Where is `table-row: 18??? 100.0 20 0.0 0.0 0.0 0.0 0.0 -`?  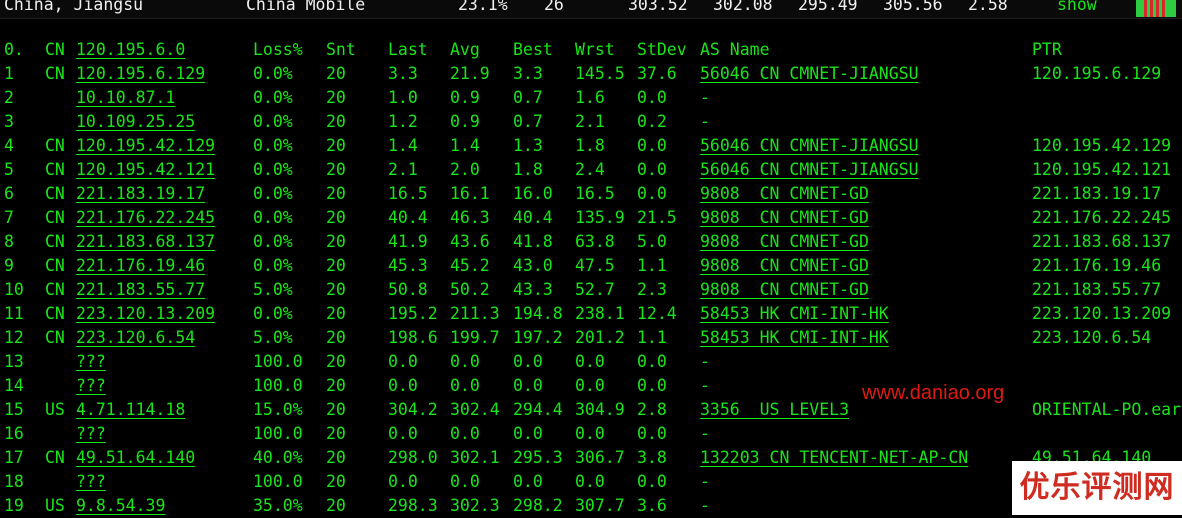 table-row: 18??? 100.0 20 0.0 0.0 0.0 0.0 0.0 - is located at coordinates (591, 482).